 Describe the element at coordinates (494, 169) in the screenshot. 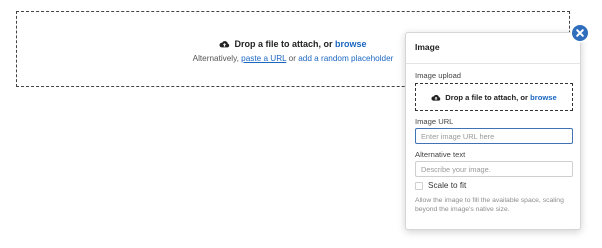

I see `alt-text-input` at that location.